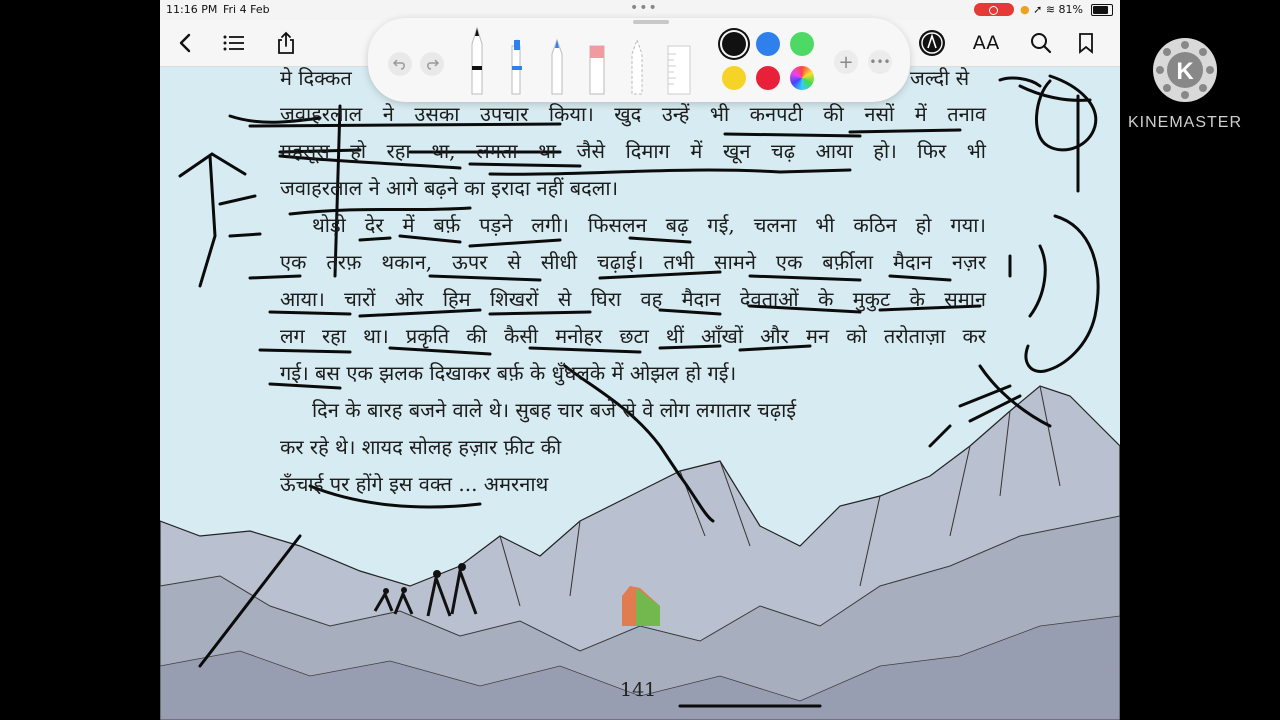  Describe the element at coordinates (638, 690) in the screenshot. I see `page-number: 141` at that location.